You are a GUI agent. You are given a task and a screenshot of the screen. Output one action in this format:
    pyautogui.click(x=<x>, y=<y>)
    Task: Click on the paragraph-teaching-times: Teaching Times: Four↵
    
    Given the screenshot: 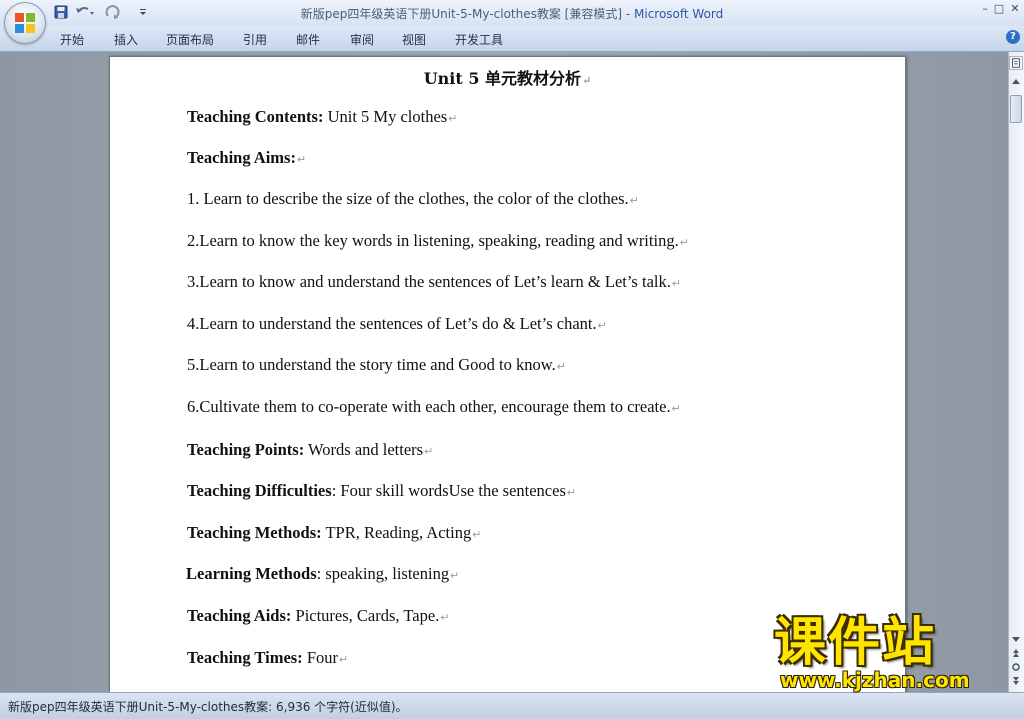 What is the action you would take?
    pyautogui.click(x=267, y=658)
    